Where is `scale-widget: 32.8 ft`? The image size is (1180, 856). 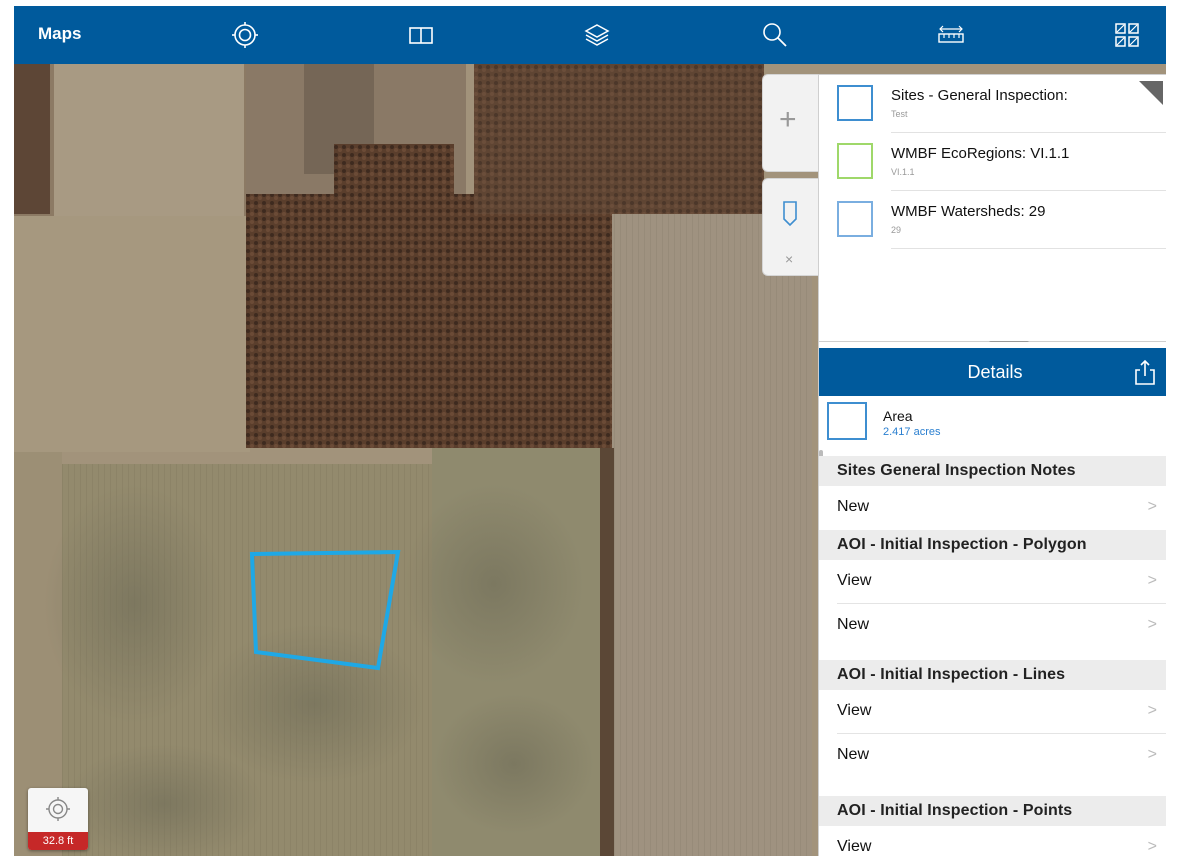
scale-widget: 32.8 ft is located at coordinates (58, 819).